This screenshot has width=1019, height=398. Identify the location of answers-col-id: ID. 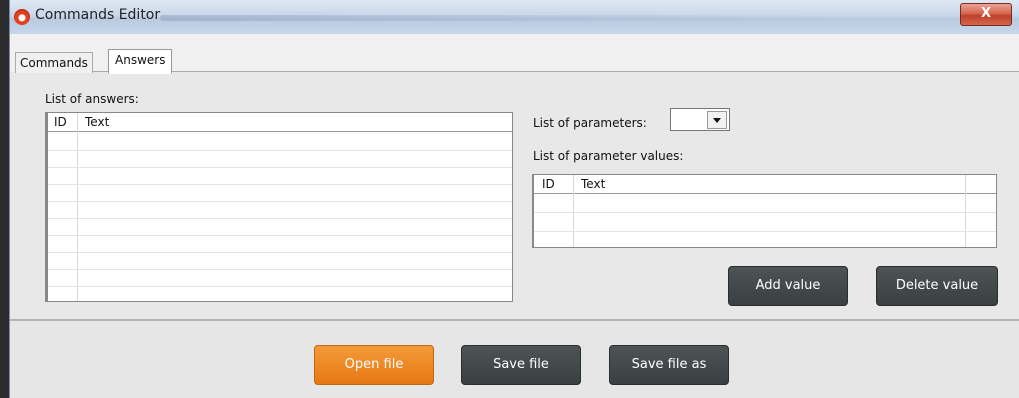
(60, 122).